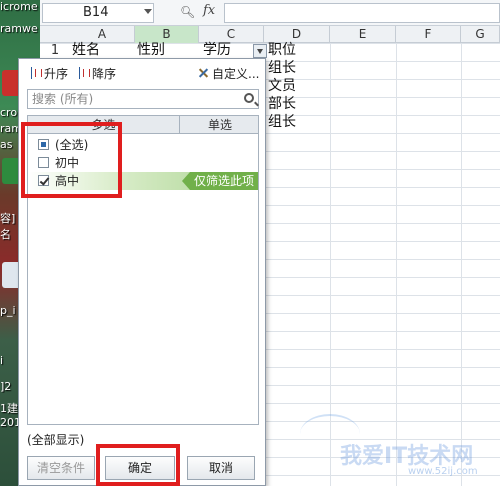 Image resolution: width=500 pixels, height=486 pixels. I want to click on column-header-e: E, so click(363, 34).